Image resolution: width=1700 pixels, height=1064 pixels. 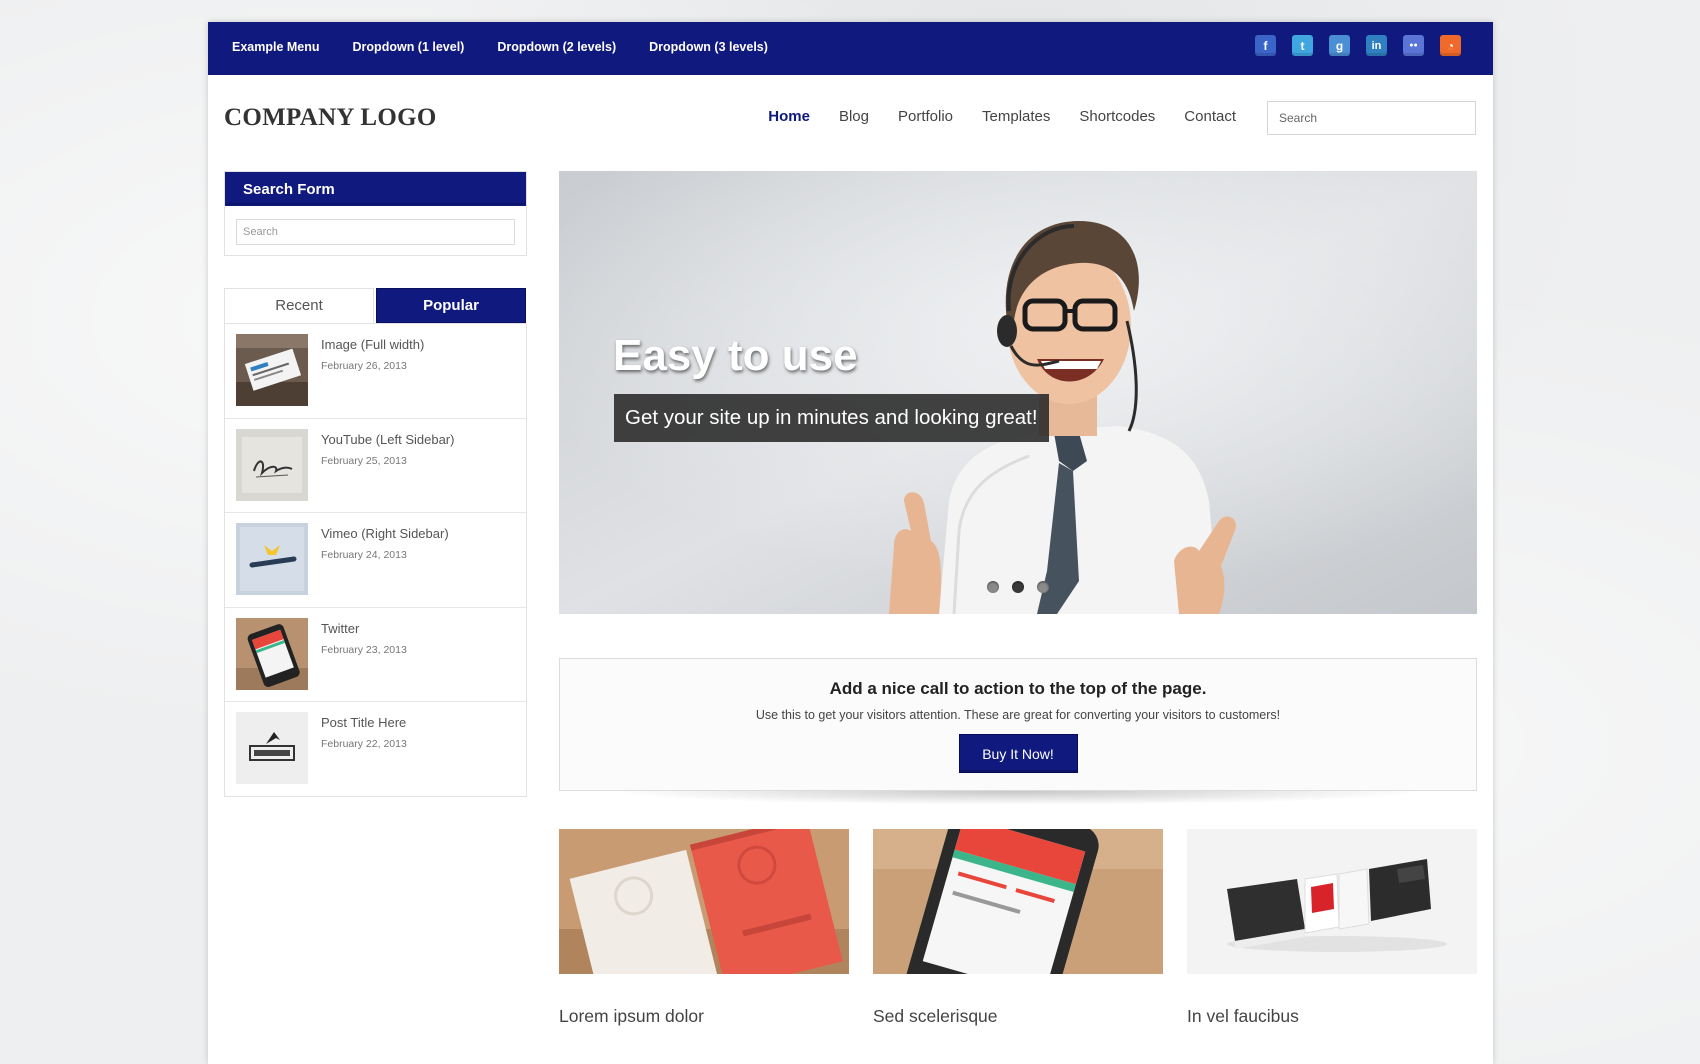 I want to click on post-date: February 22, 2013, so click(x=364, y=744).